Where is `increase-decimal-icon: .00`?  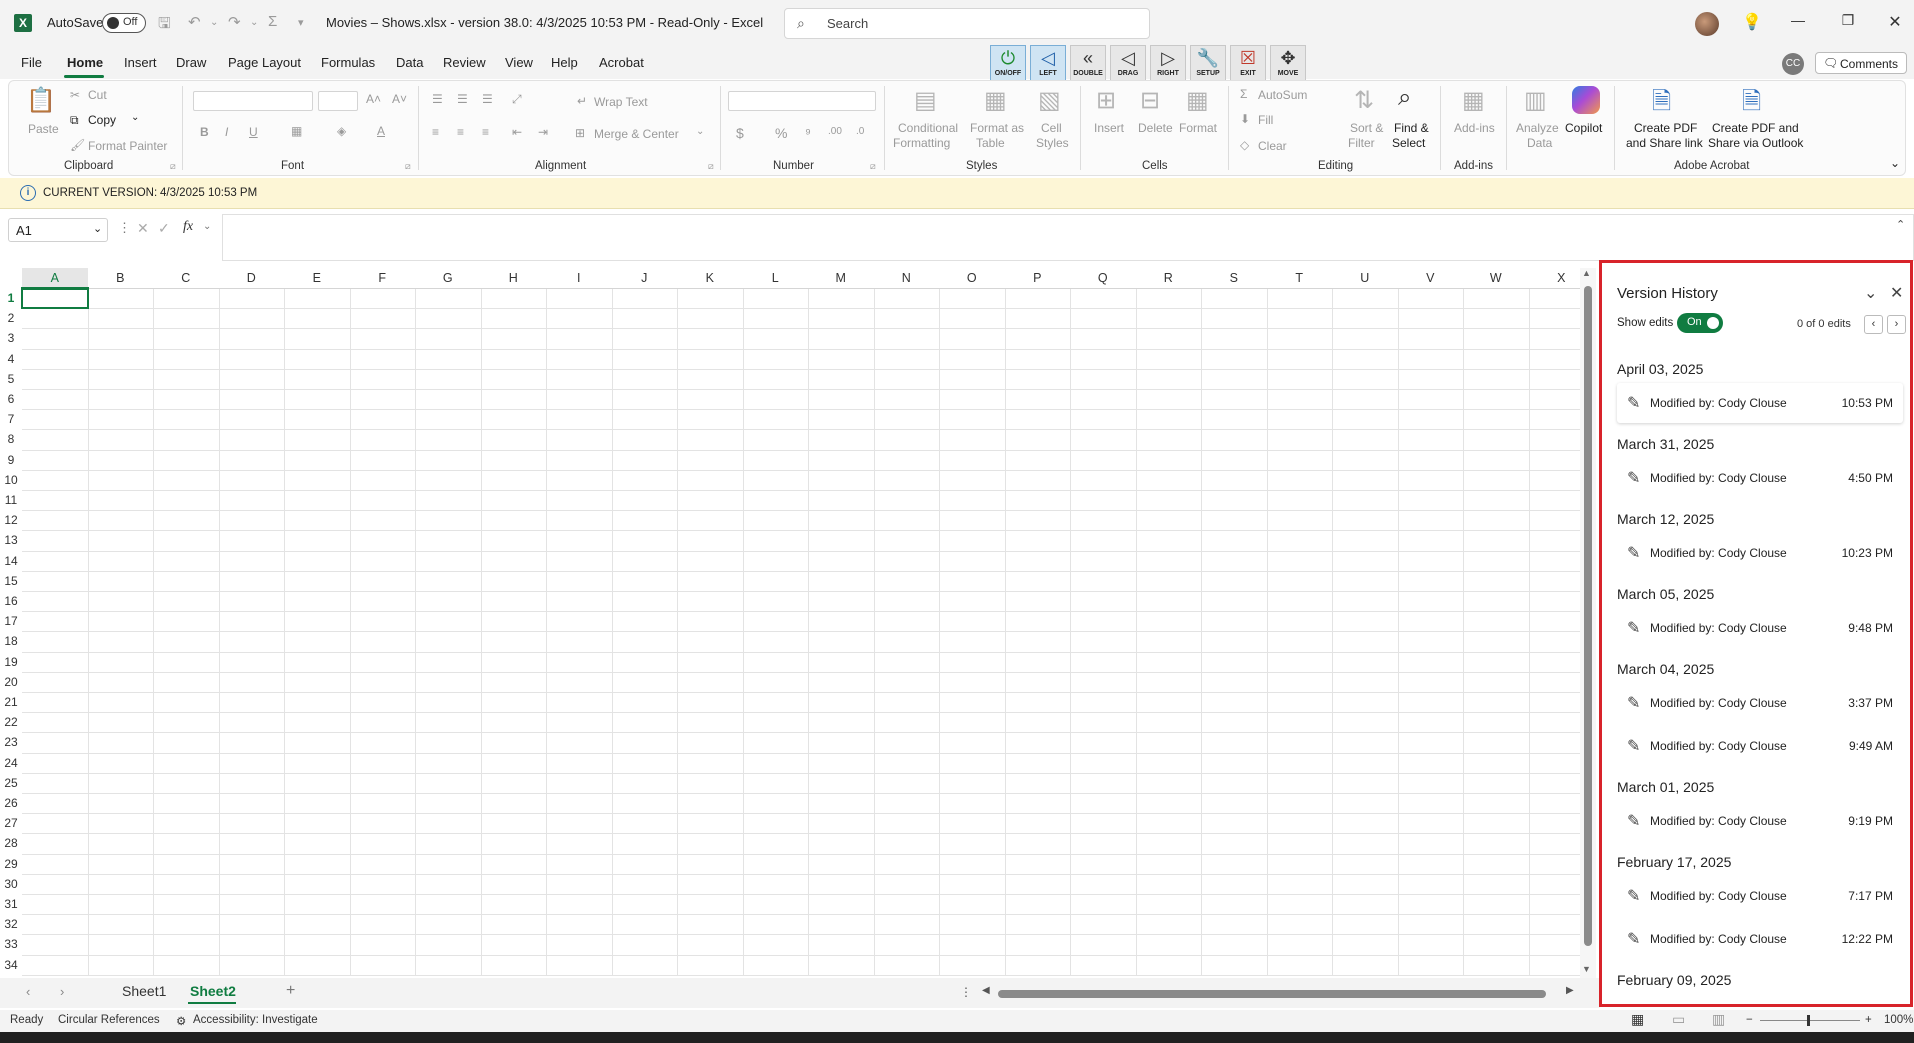 increase-decimal-icon: .00 is located at coordinates (835, 131).